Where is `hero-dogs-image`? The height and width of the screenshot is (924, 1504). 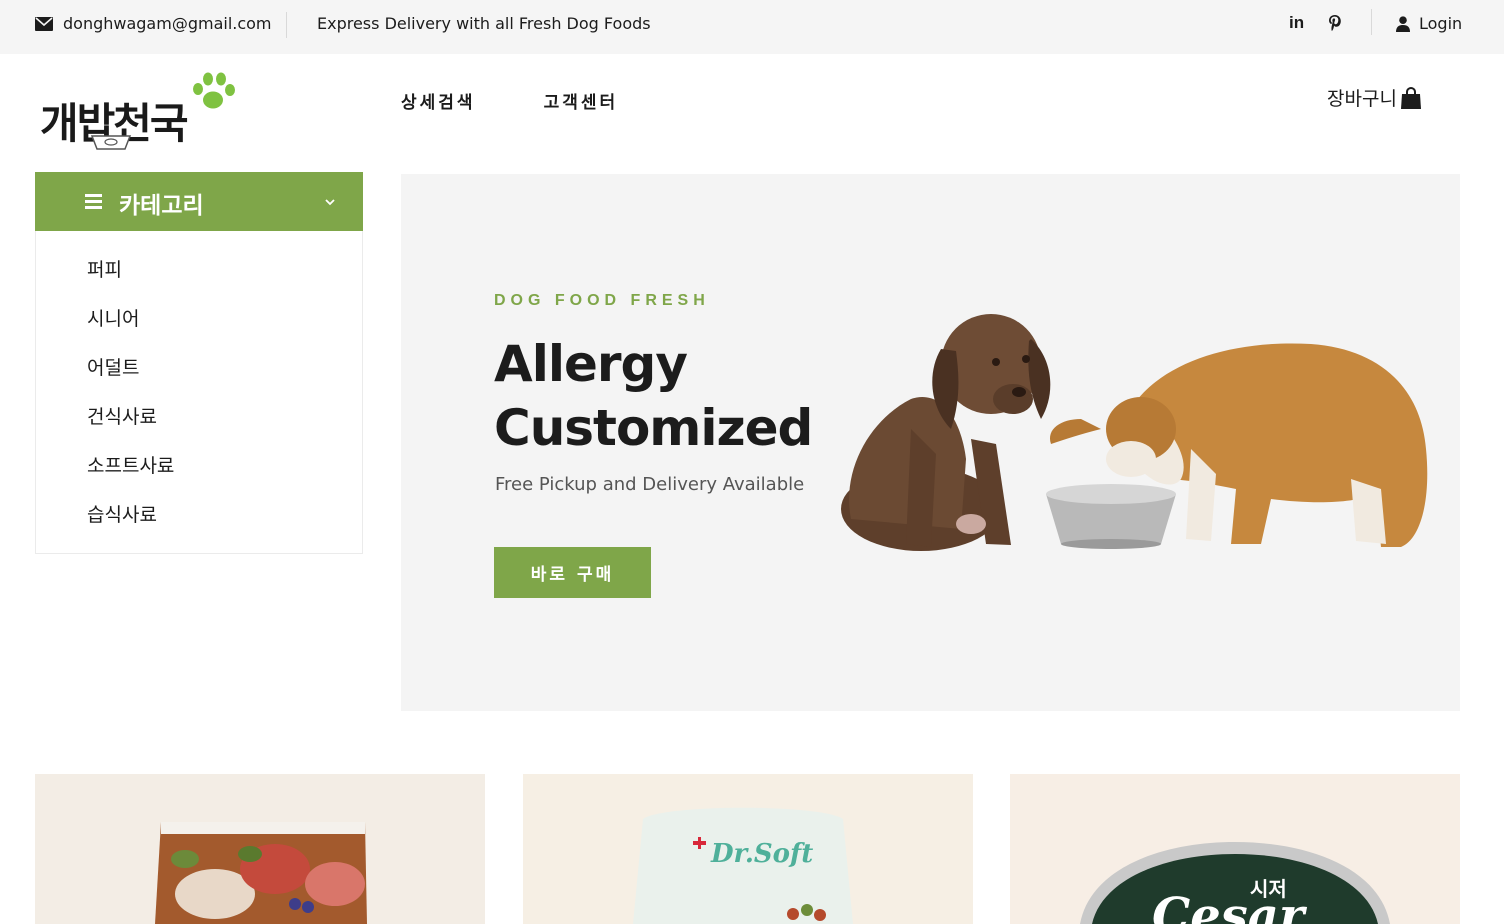 hero-dogs-image is located at coordinates (1134, 432).